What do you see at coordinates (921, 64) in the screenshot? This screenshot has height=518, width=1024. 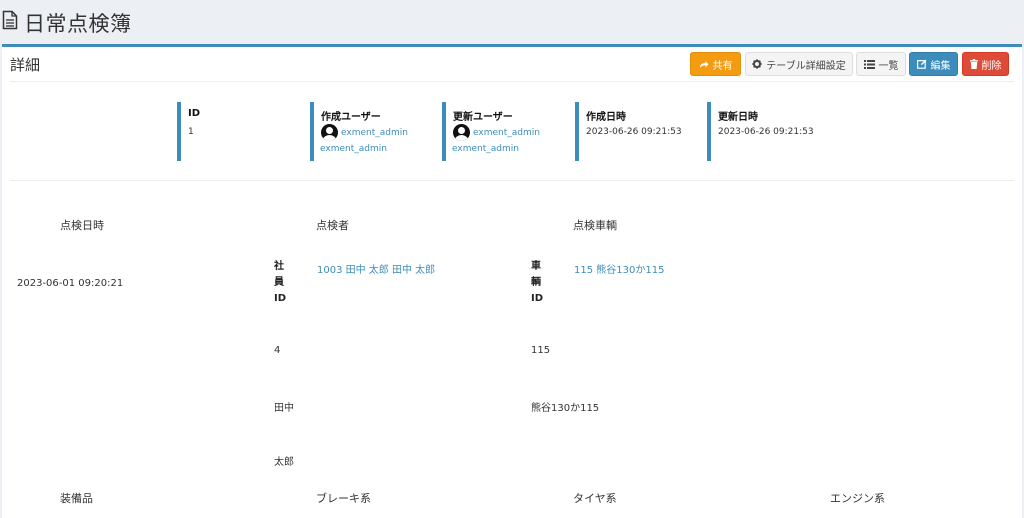 I see `edit-icon` at bounding box center [921, 64].